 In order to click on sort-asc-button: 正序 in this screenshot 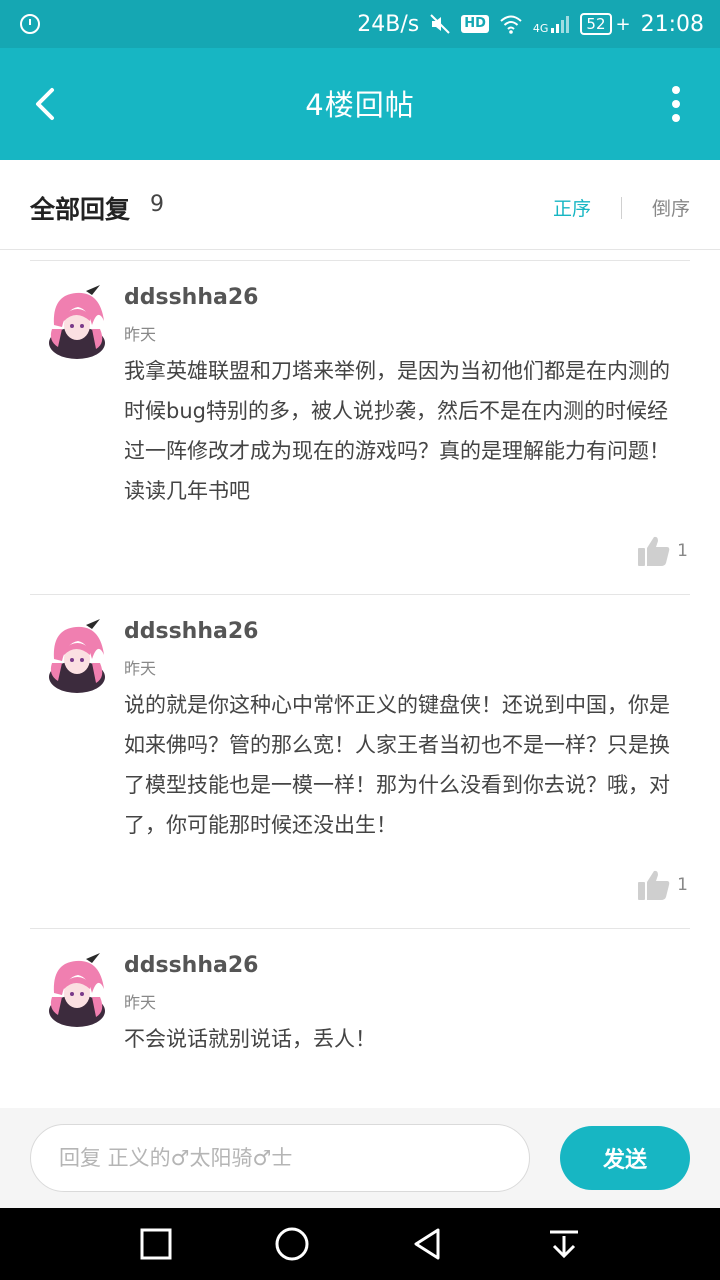, I will do `click(572, 207)`.